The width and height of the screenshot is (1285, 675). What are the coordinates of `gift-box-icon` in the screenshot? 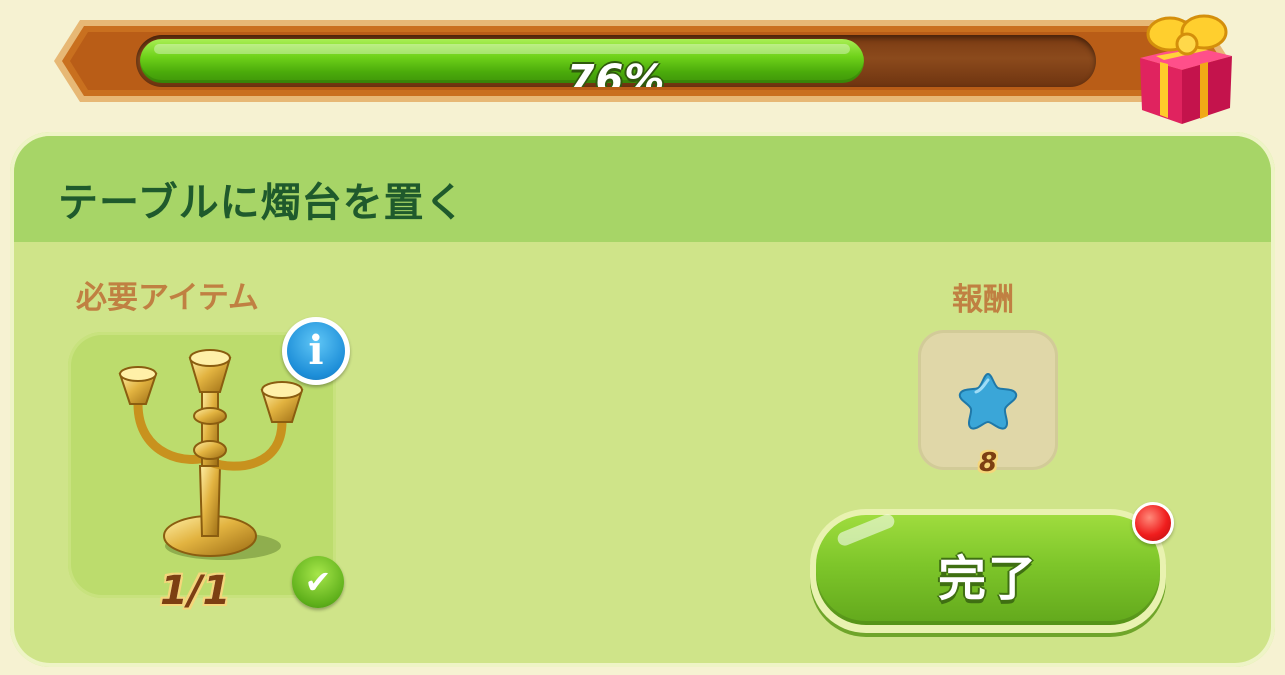 It's located at (1185, 70).